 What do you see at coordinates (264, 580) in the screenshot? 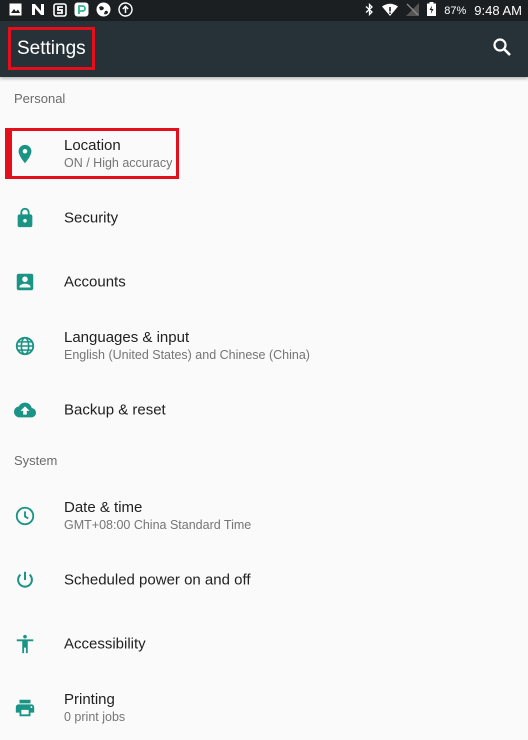
I see `settings-item-scheduled-power: Scheduled power on and off` at bounding box center [264, 580].